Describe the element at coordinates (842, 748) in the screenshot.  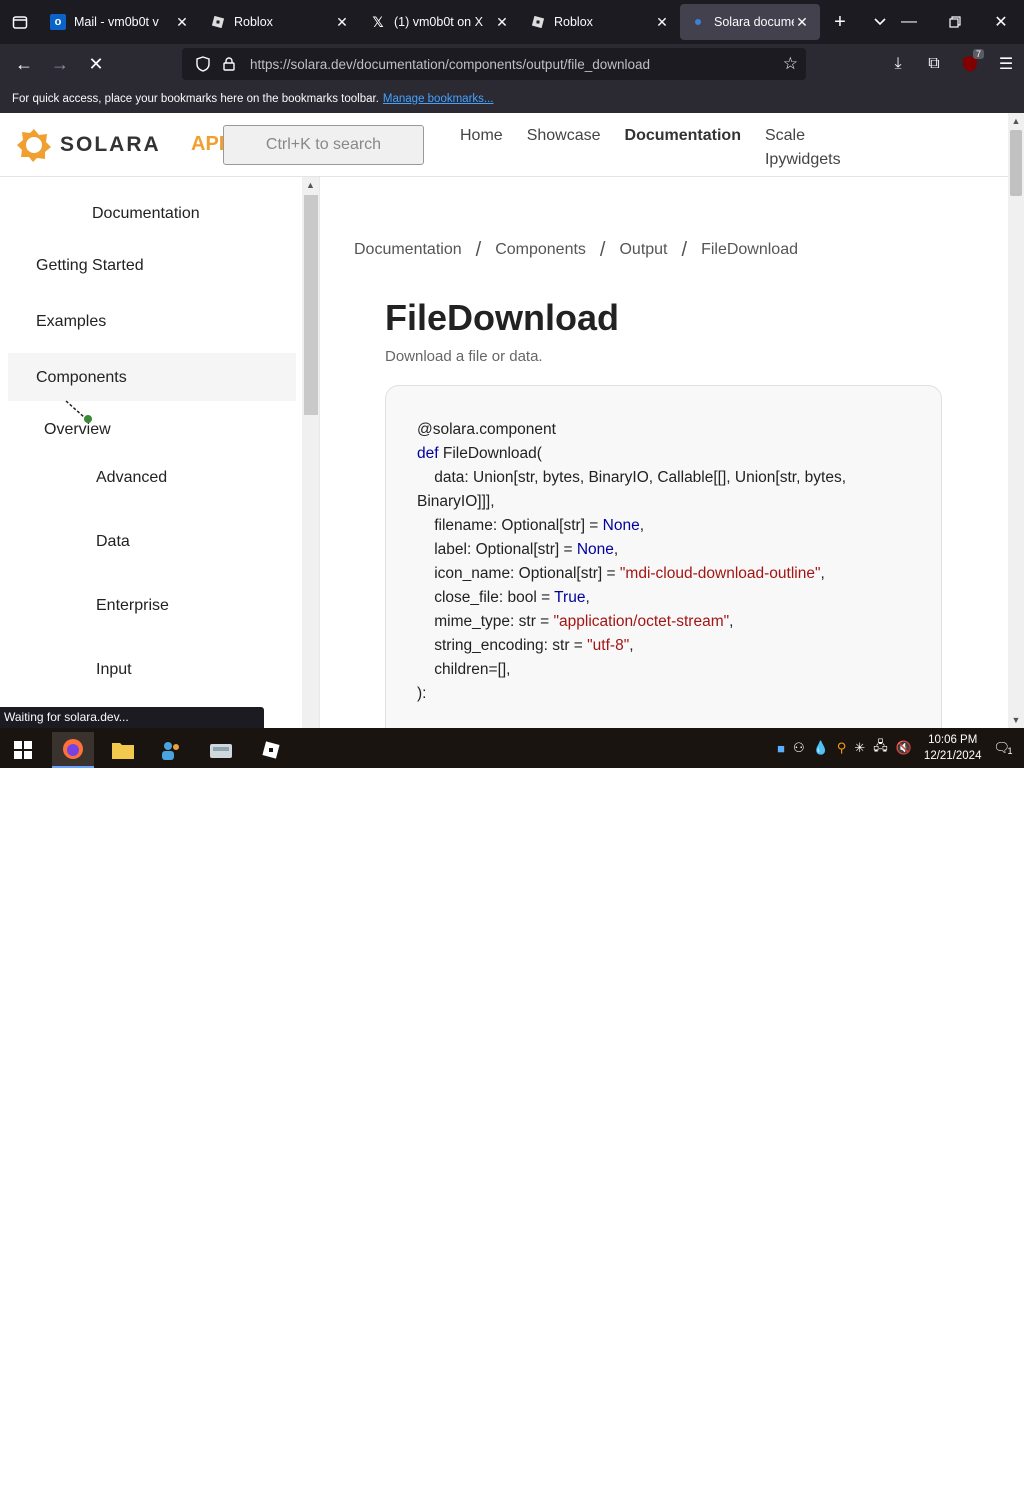
I see `tray-search-icon: ⚲` at that location.